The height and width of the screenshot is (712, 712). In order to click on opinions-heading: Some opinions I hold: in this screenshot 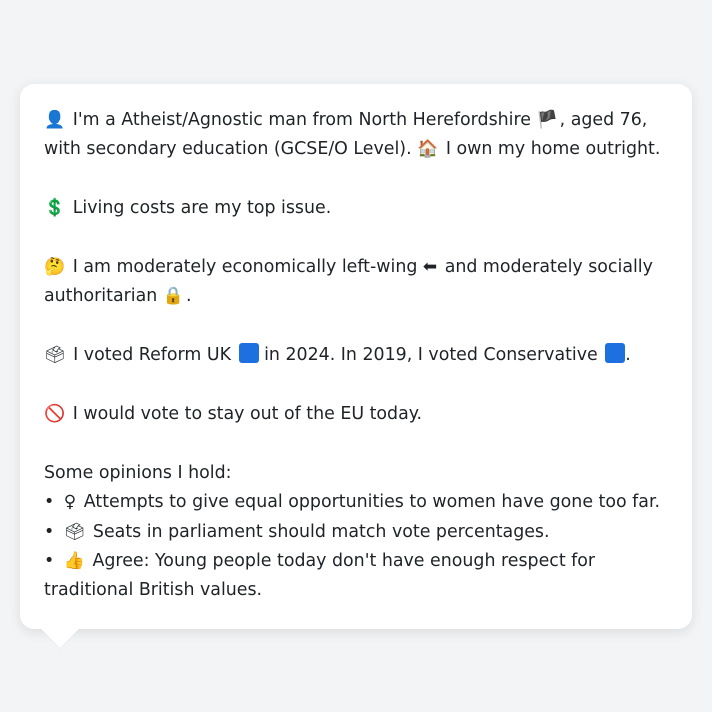, I will do `click(138, 472)`.